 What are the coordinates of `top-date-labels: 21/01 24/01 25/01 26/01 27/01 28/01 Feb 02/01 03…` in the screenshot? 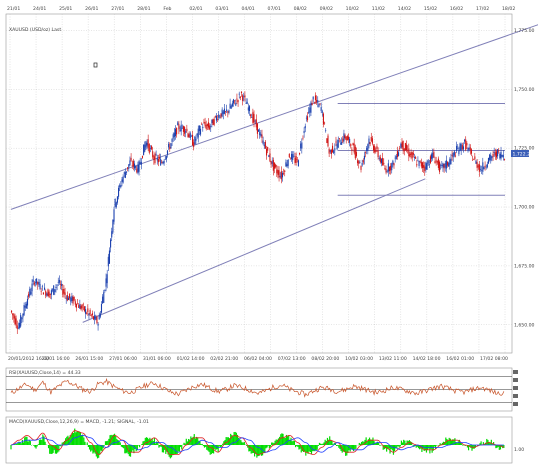 It's located at (261, 9).